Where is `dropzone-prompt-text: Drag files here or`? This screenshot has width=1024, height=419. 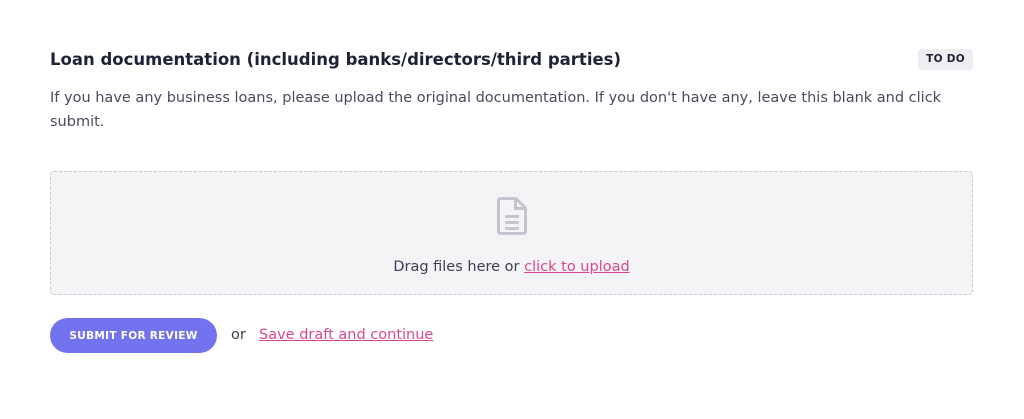
dropzone-prompt-text: Drag files here or is located at coordinates (456, 267).